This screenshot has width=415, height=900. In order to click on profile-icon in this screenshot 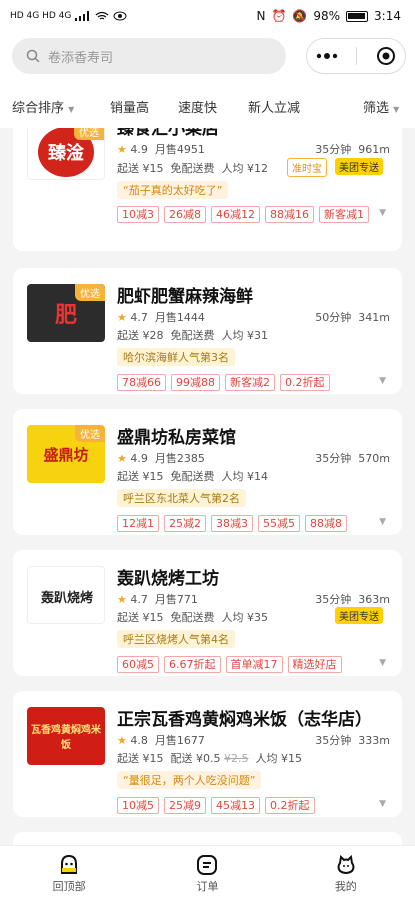, I will do `click(346, 864)`.